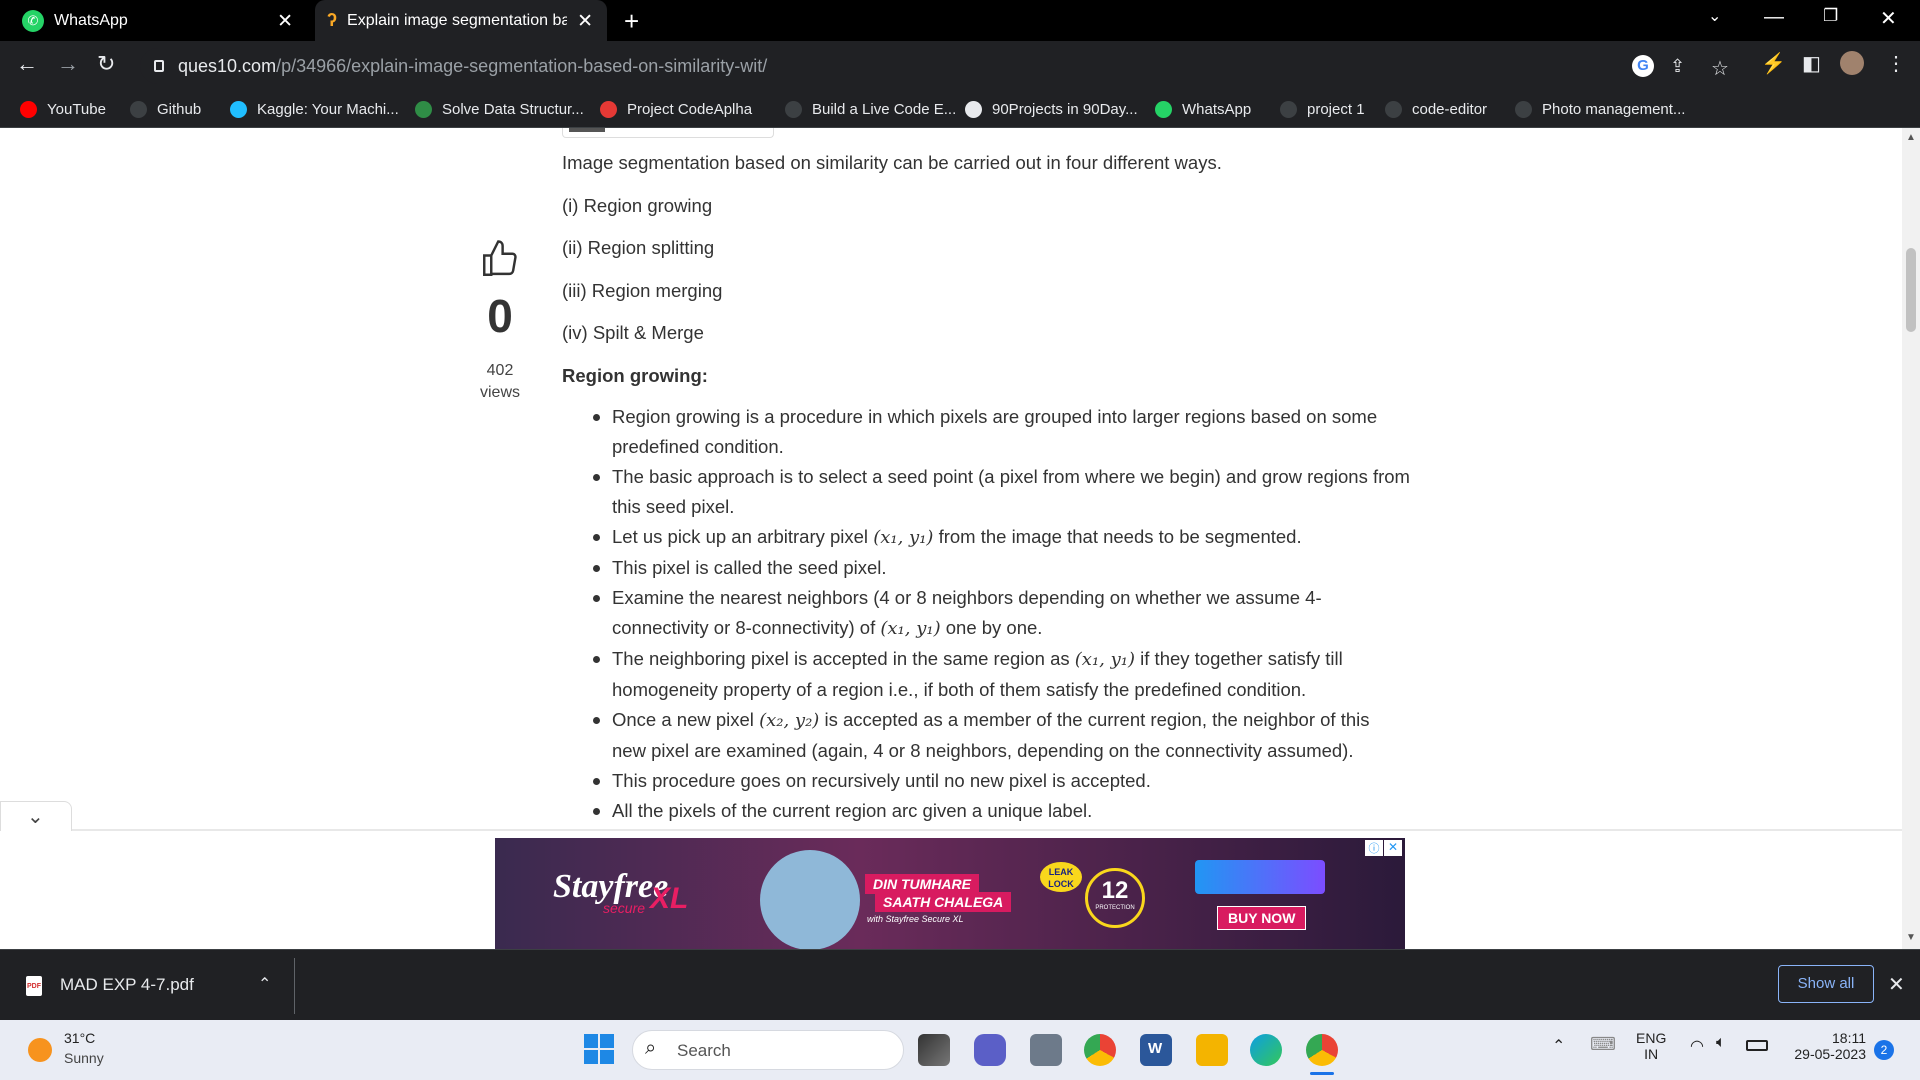 The height and width of the screenshot is (1080, 1920). Describe the element at coordinates (27, 64) in the screenshot. I see `back-button: ←` at that location.